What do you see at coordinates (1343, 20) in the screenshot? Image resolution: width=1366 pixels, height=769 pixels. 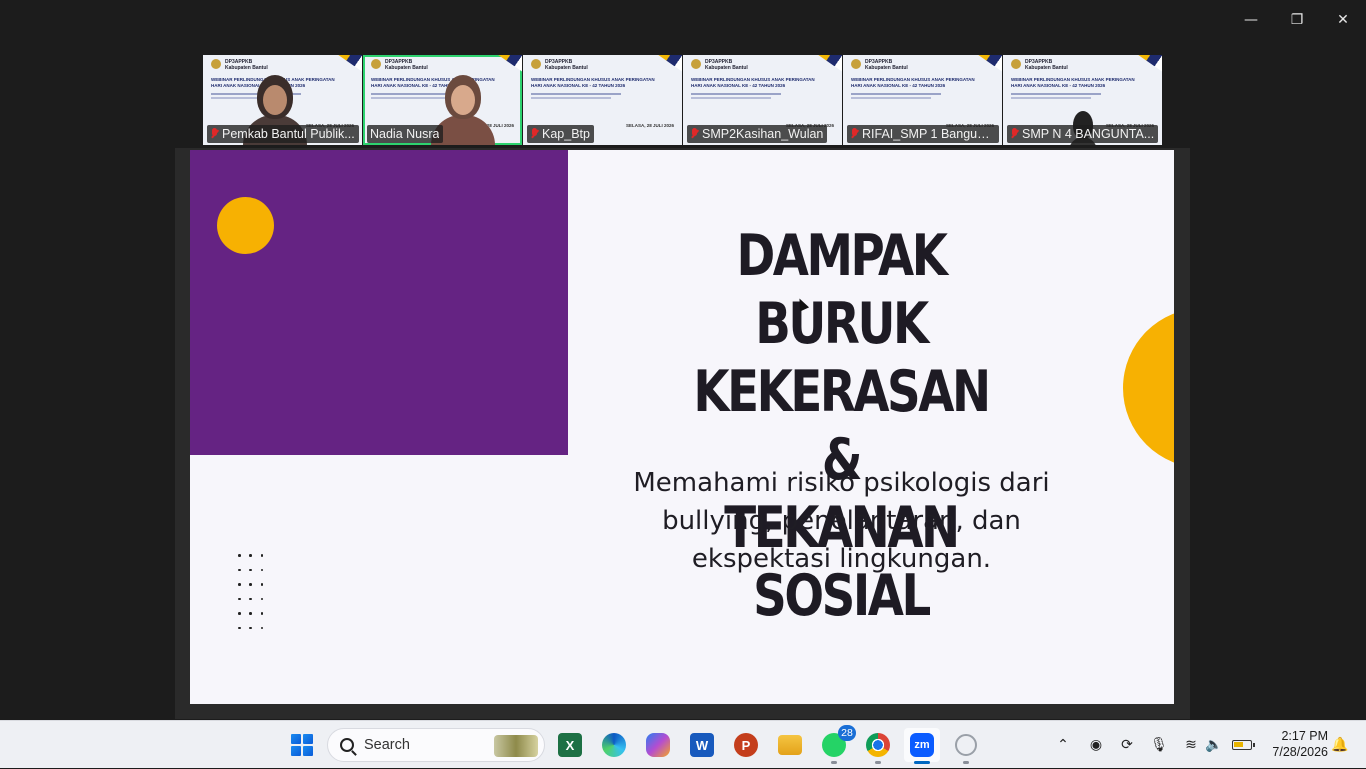 I see `close-button: ✕` at bounding box center [1343, 20].